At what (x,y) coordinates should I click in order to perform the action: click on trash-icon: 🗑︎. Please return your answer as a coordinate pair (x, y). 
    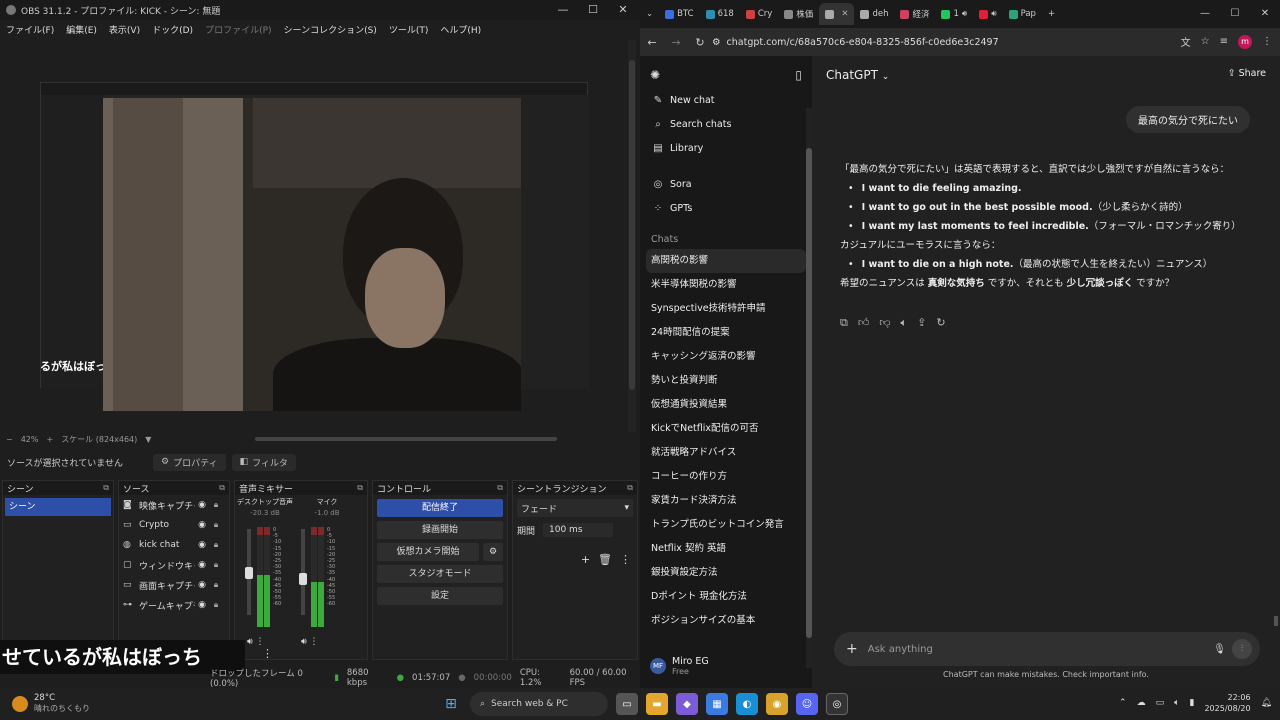
    Looking at the image, I should click on (605, 559).